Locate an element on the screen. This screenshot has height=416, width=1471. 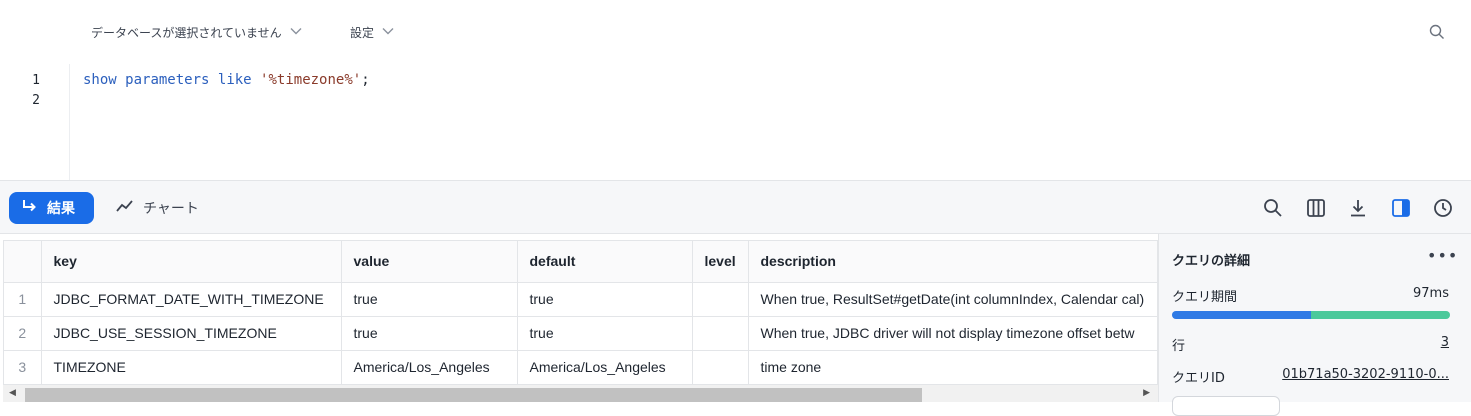
row-number: 1 is located at coordinates (23, 299).